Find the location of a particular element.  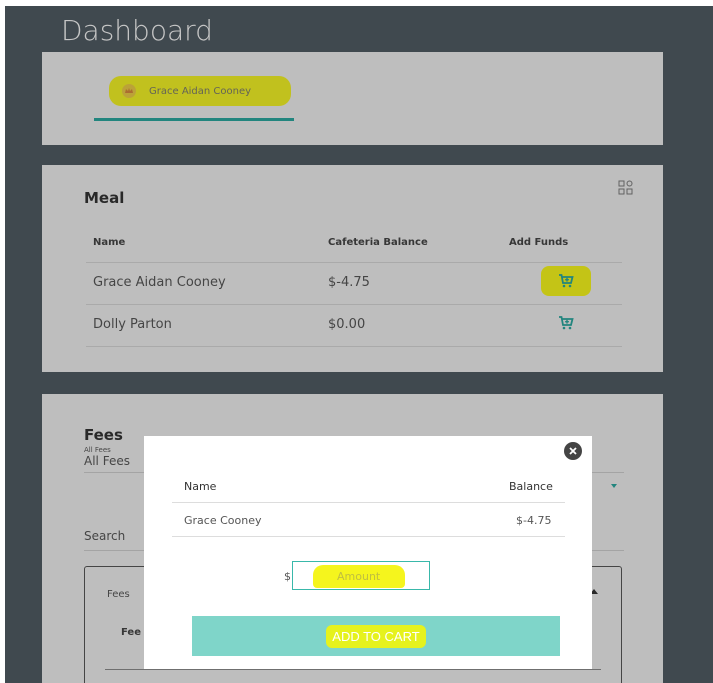

add-to-cart-button: ADD TO CART is located at coordinates (376, 636).